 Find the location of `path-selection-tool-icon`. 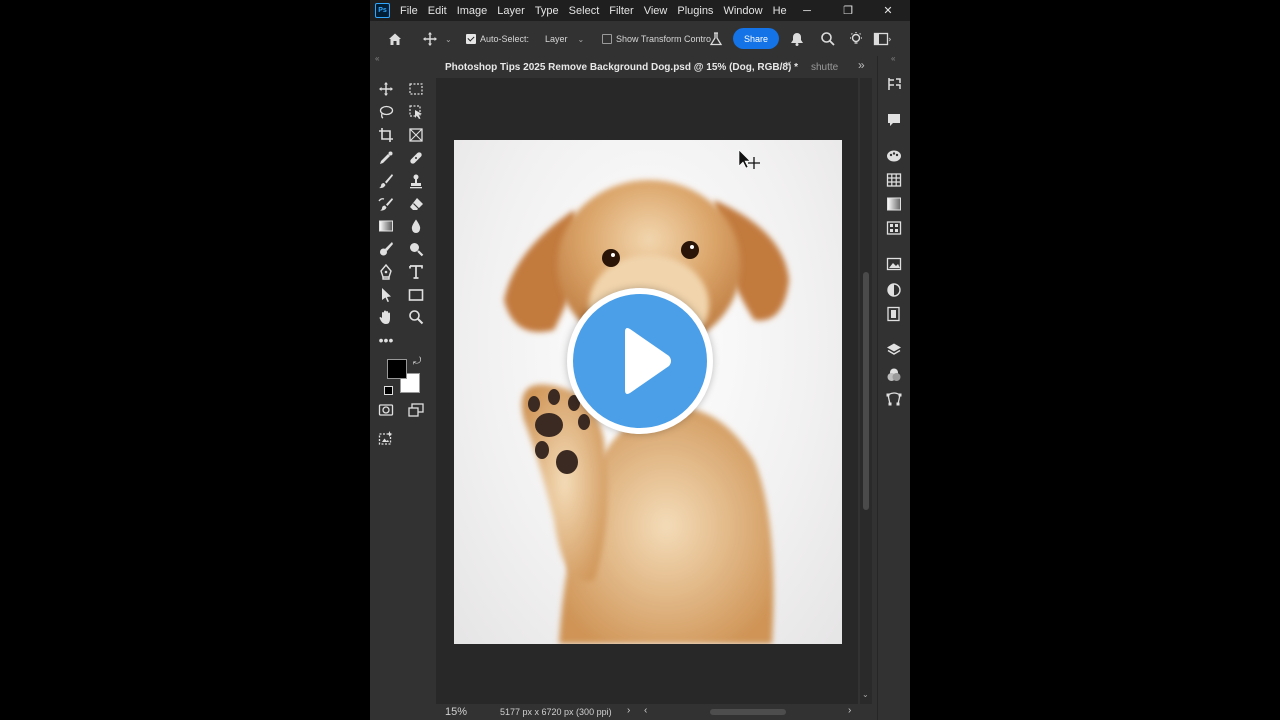

path-selection-tool-icon is located at coordinates (386, 295).